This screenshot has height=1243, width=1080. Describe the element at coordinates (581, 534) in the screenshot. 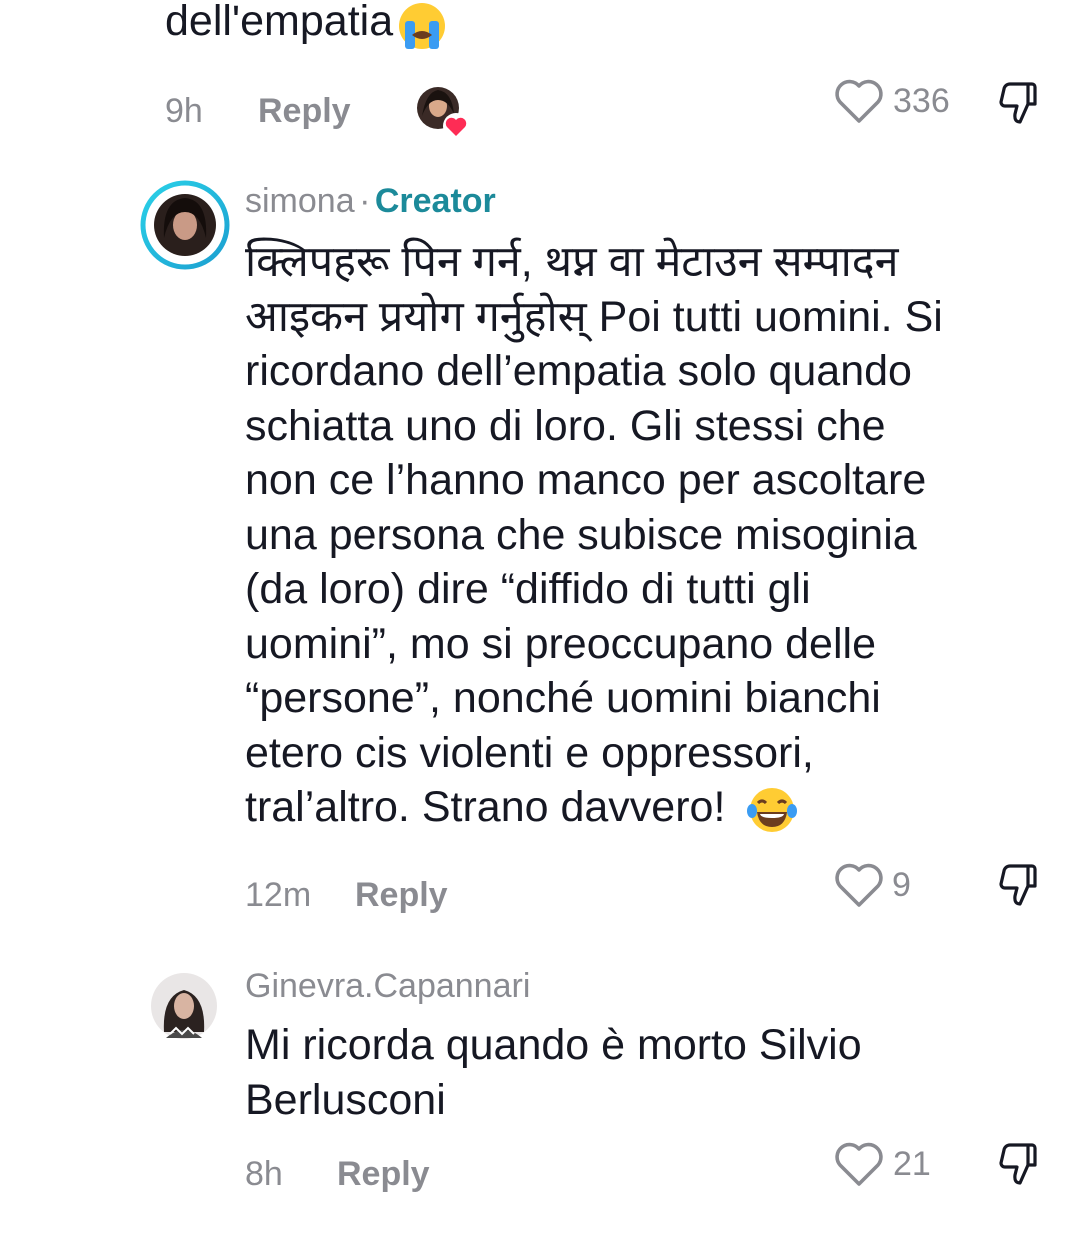

I see `comment-line: una persona che subisce misoginia` at that location.